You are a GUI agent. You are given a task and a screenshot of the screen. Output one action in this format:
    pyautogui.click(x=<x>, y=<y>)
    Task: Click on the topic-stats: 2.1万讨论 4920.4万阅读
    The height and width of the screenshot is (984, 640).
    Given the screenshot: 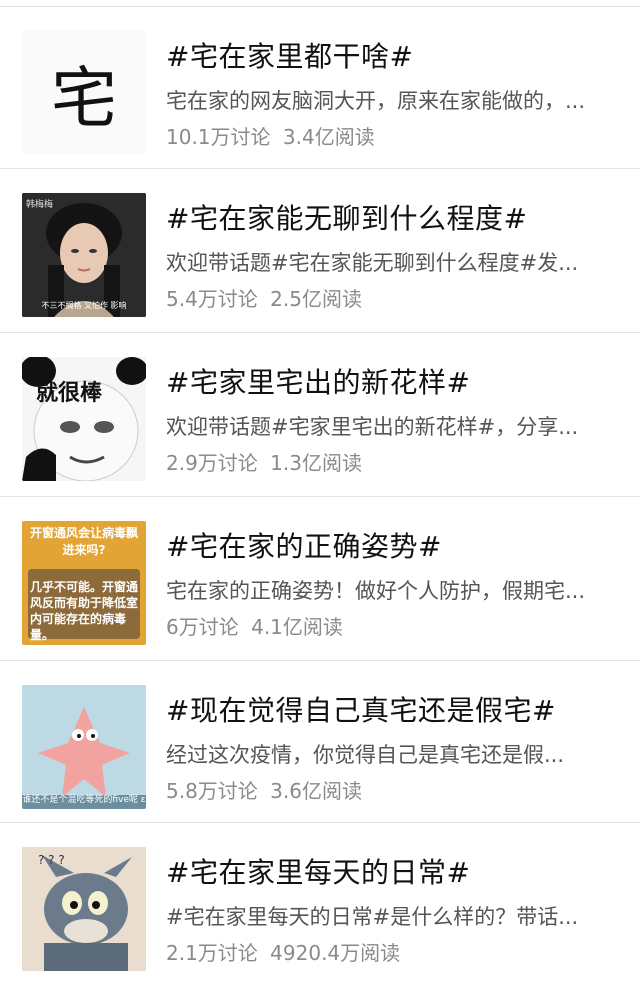 What is the action you would take?
    pyautogui.click(x=283, y=951)
    